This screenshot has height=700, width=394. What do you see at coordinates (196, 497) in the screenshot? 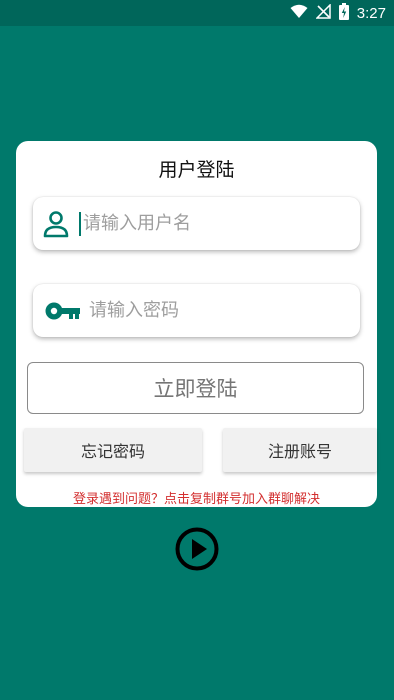
I see `help-link: 登录遇到问题？点击复制群号加入群聊解决` at bounding box center [196, 497].